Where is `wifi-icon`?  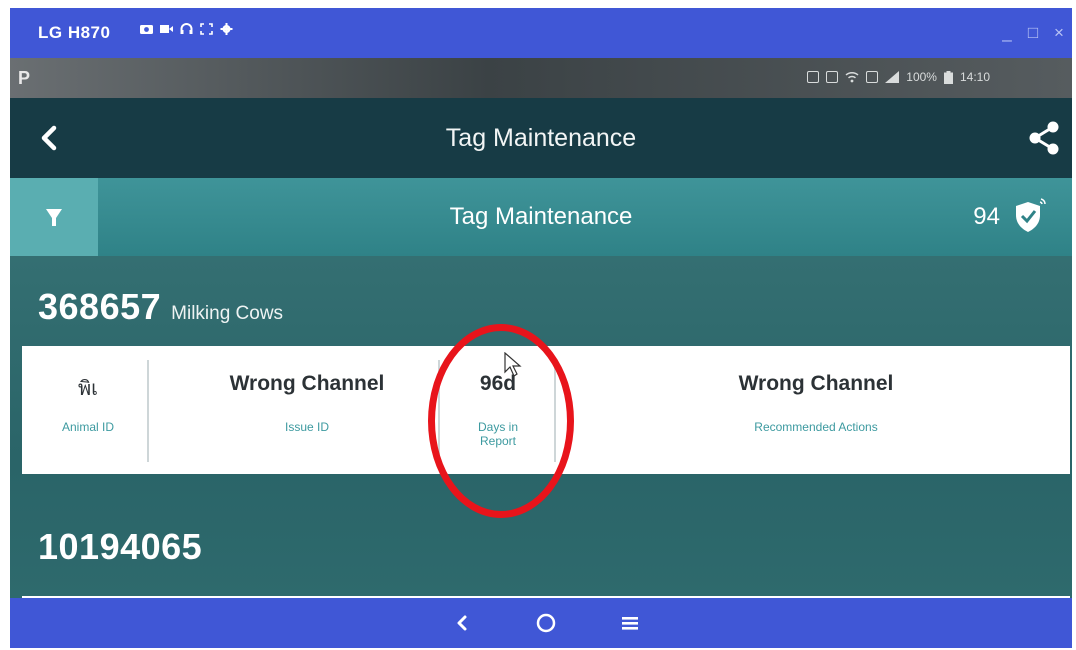
wifi-icon is located at coordinates (852, 77).